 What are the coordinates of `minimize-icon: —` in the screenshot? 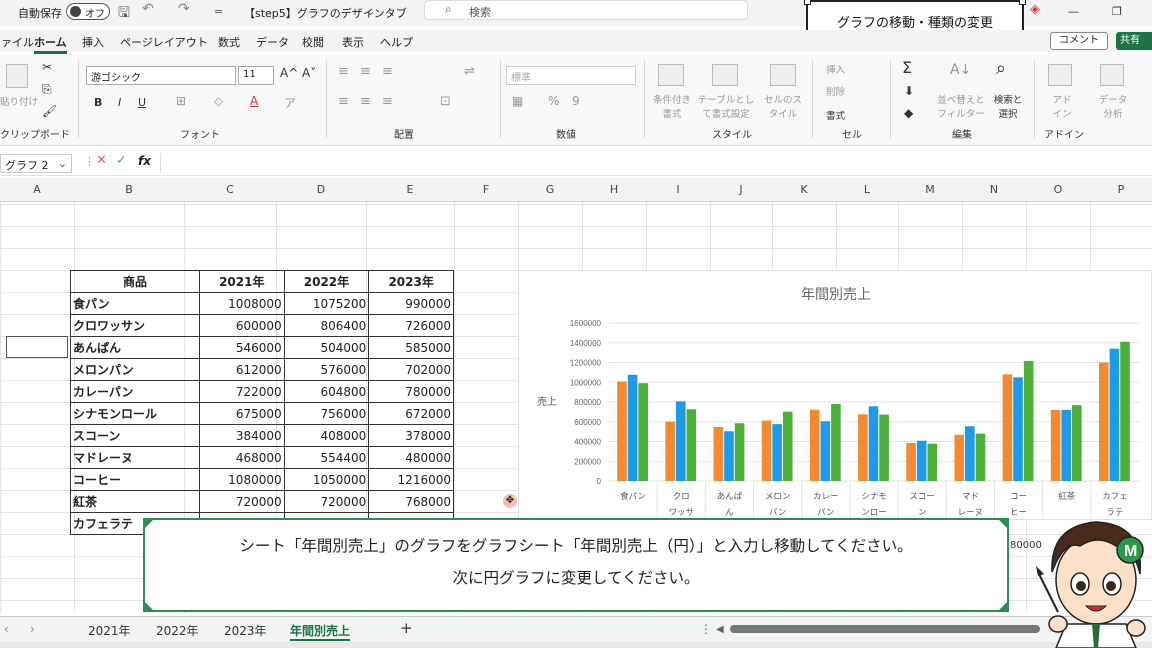 It's located at (1073, 11).